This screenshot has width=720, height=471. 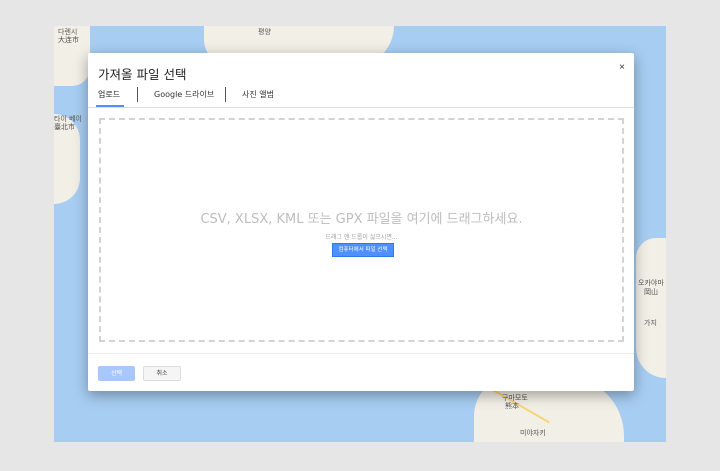 I want to click on map-label: 다렌시, so click(x=68, y=32).